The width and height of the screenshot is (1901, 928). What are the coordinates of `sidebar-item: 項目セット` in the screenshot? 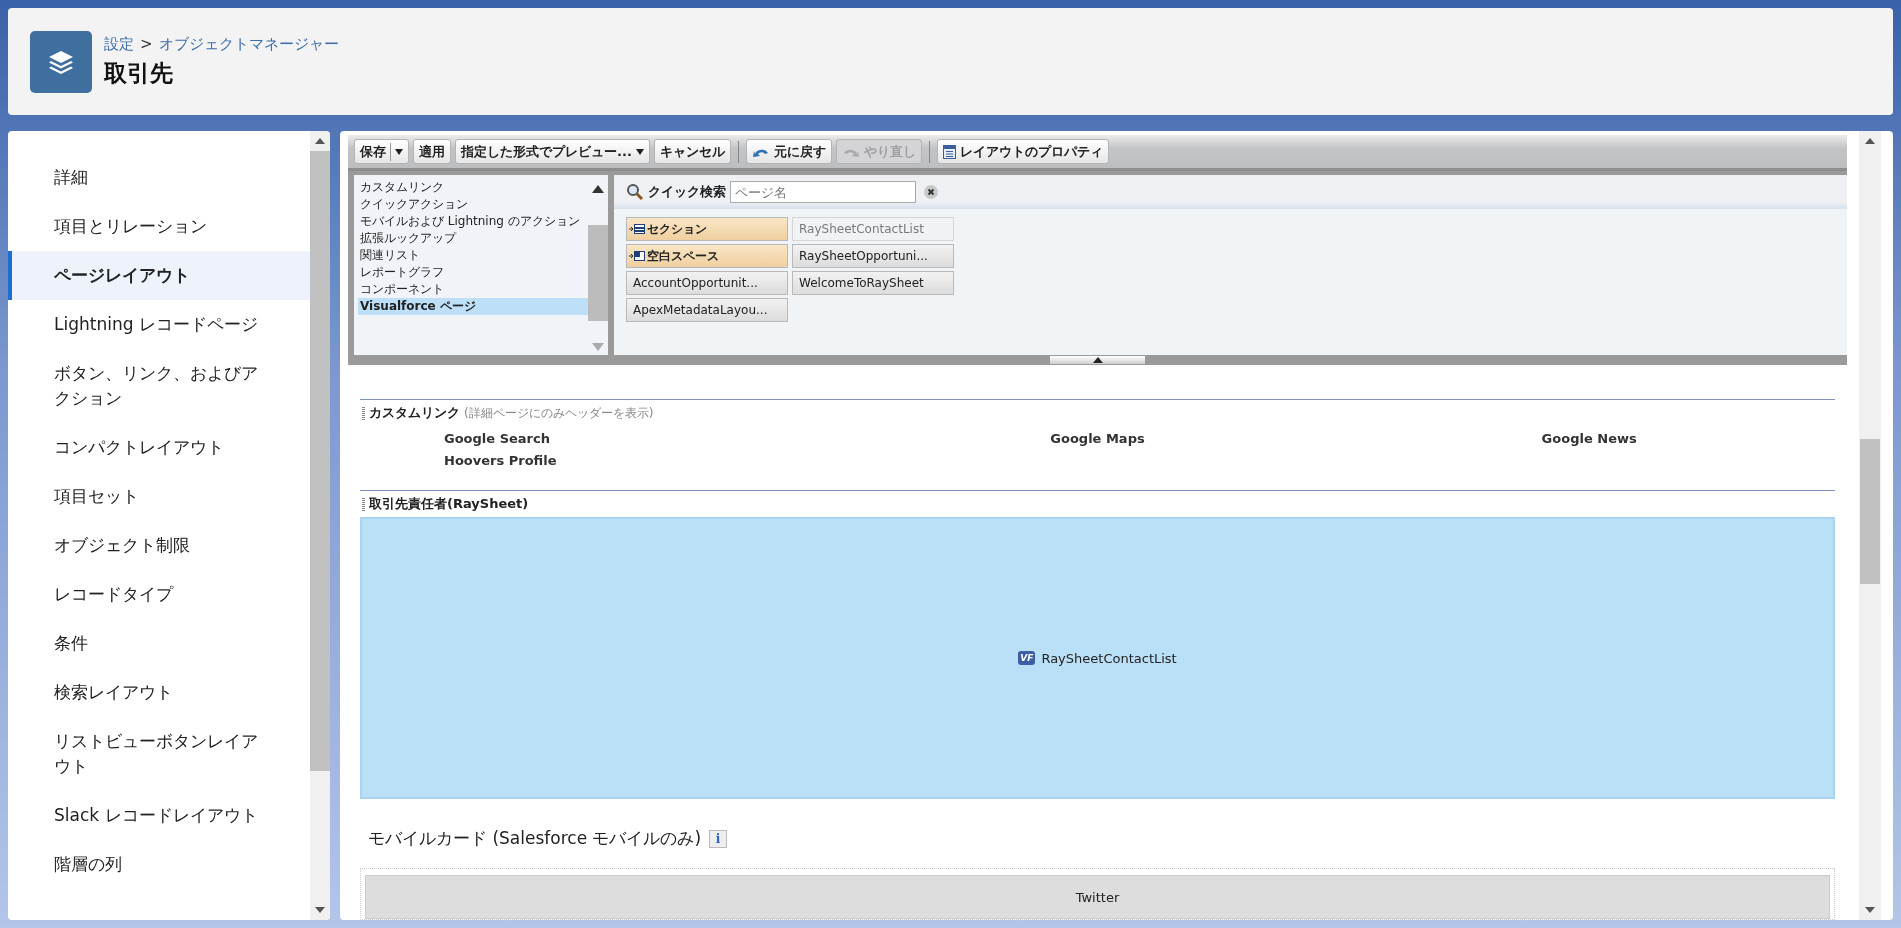 It's located at (159, 496).